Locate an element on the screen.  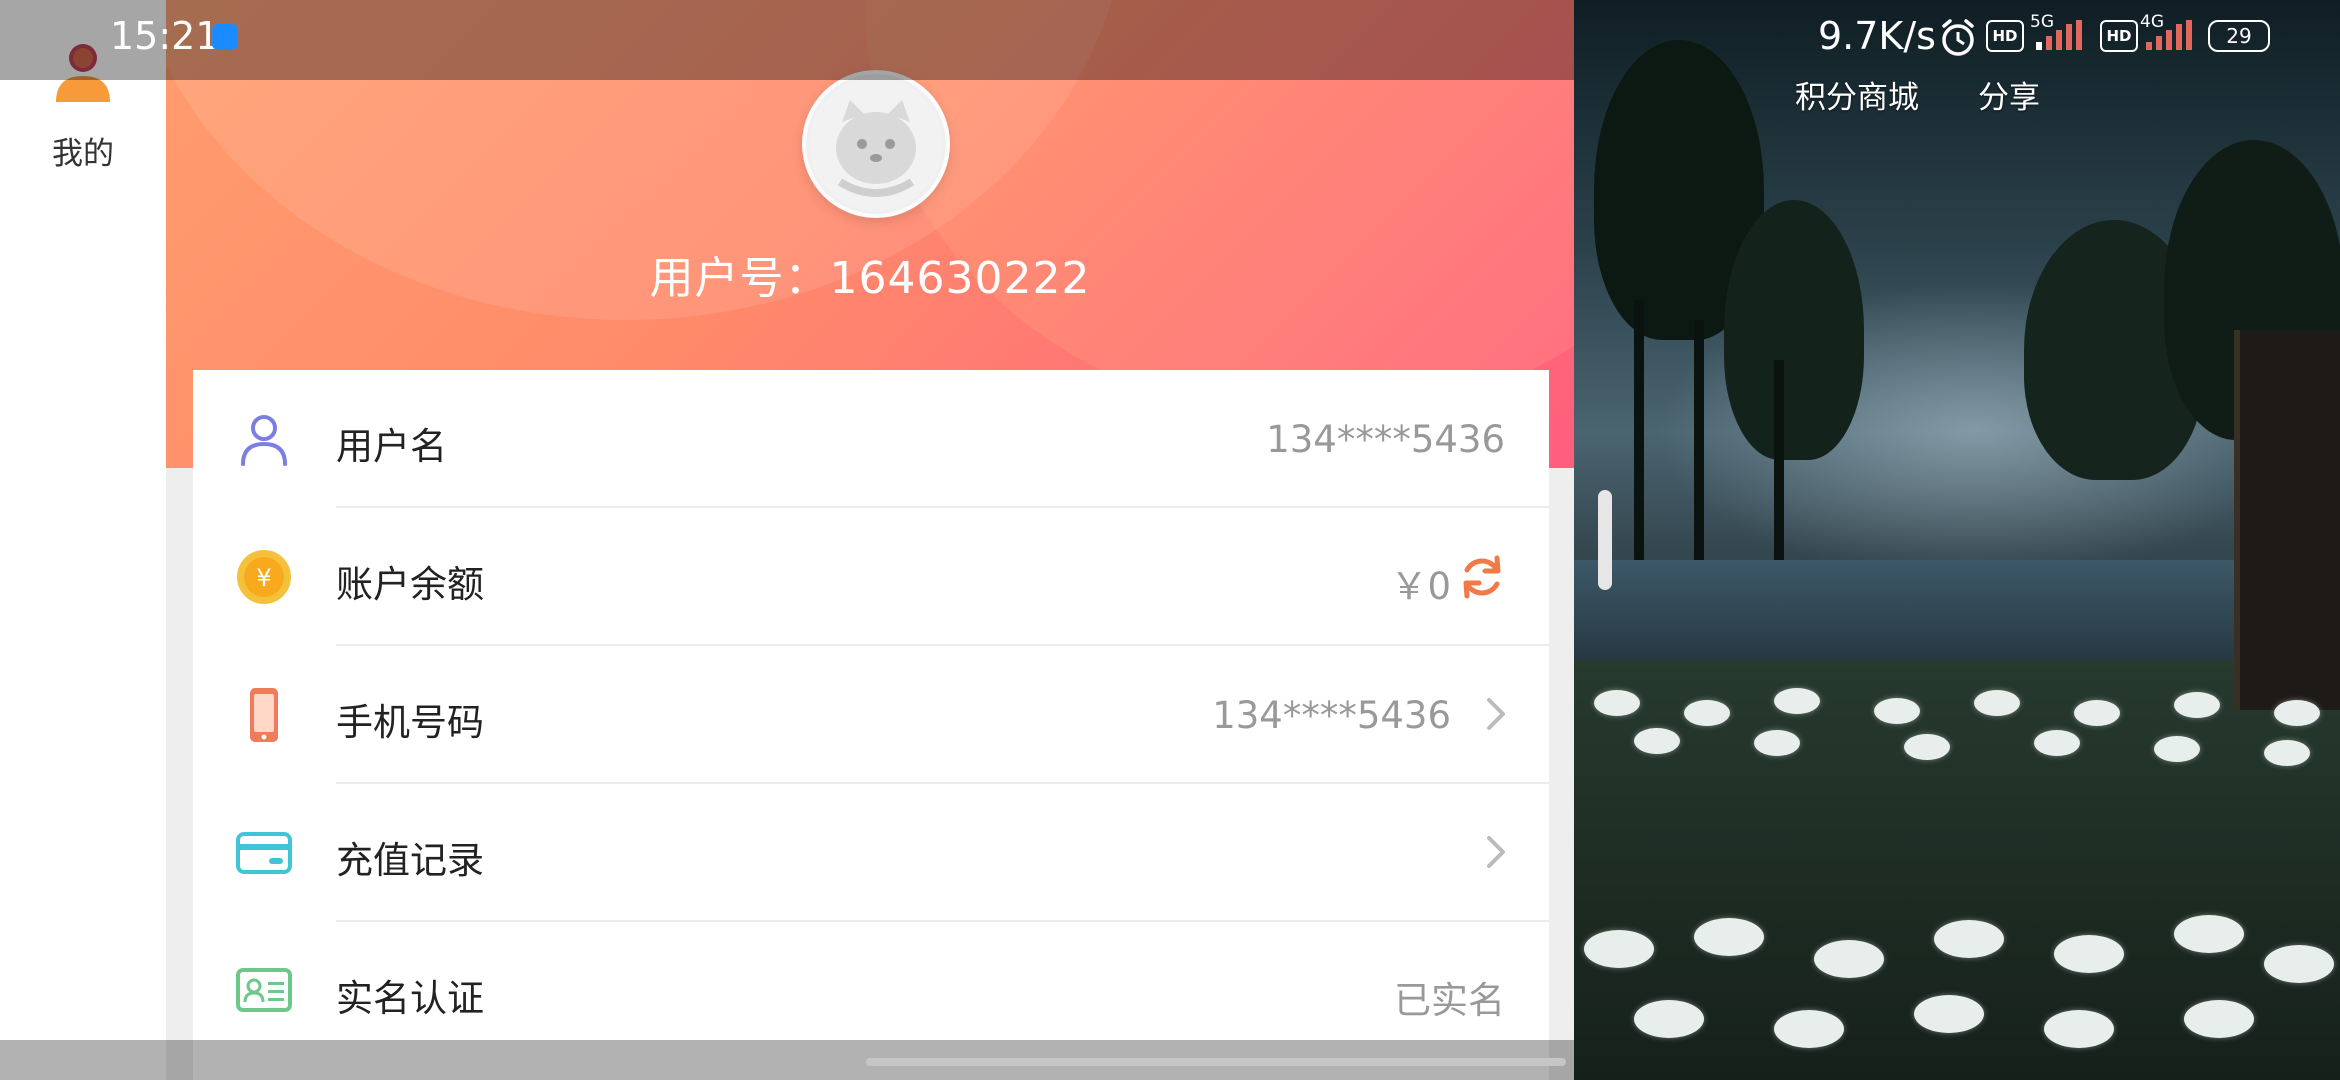
list-item-phone: 手机号码 134****5436 is located at coordinates (871, 715).